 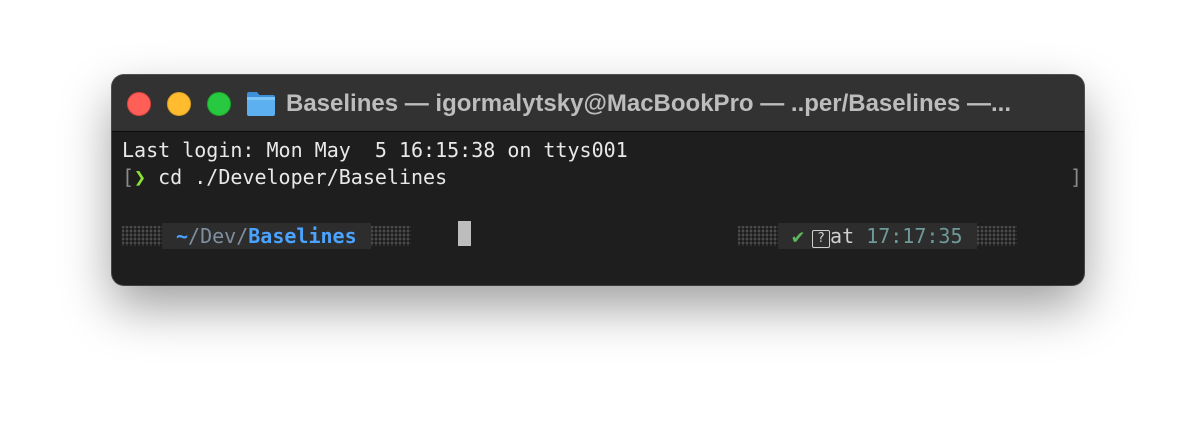 What do you see at coordinates (182, 235) in the screenshot?
I see `dir-home: ~` at bounding box center [182, 235].